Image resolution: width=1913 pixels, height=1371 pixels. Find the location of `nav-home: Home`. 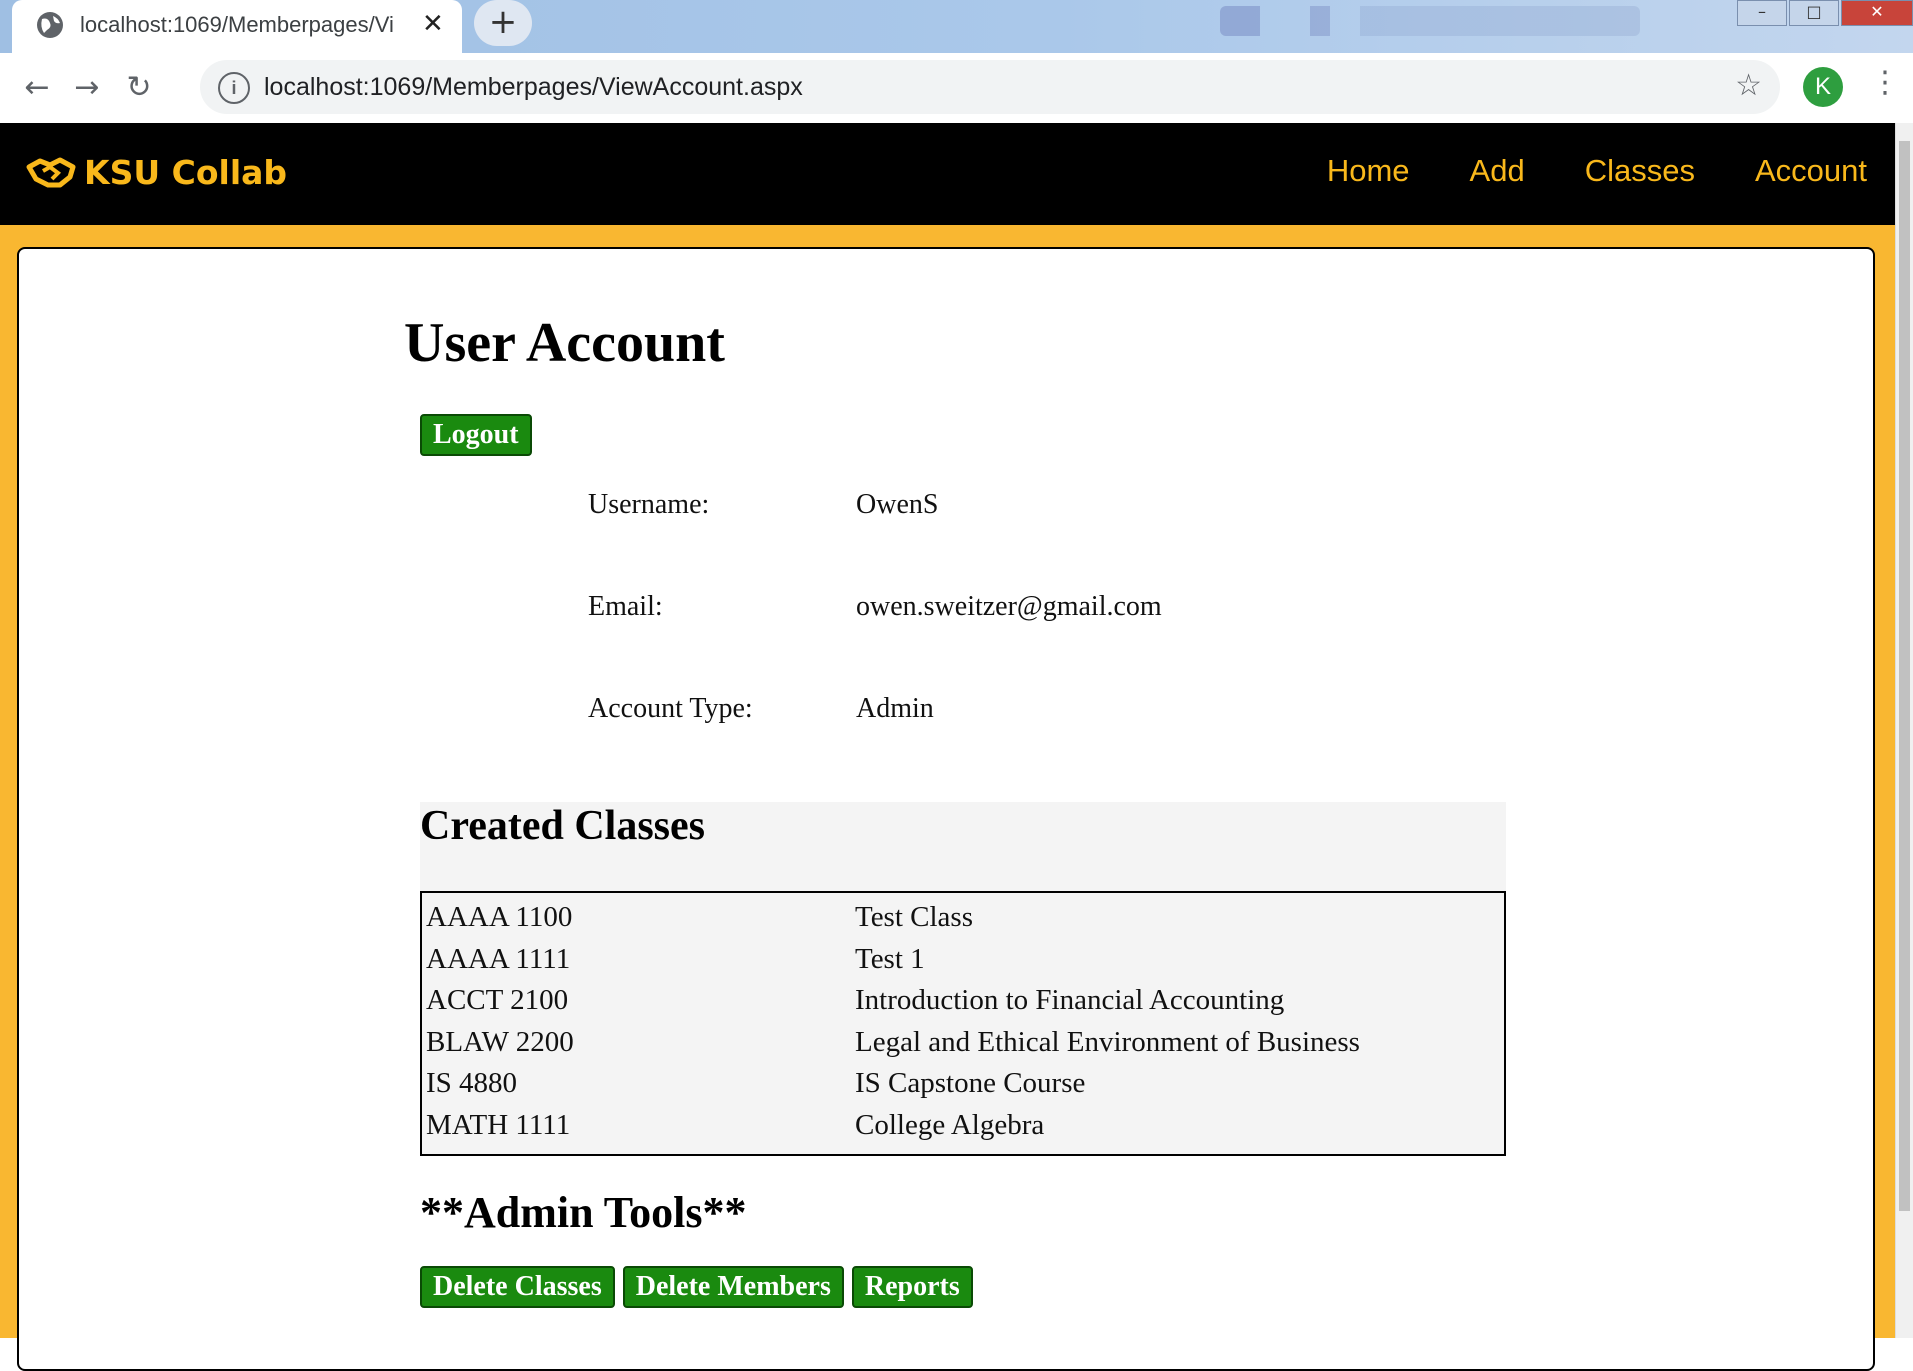

nav-home: Home is located at coordinates (1368, 171).